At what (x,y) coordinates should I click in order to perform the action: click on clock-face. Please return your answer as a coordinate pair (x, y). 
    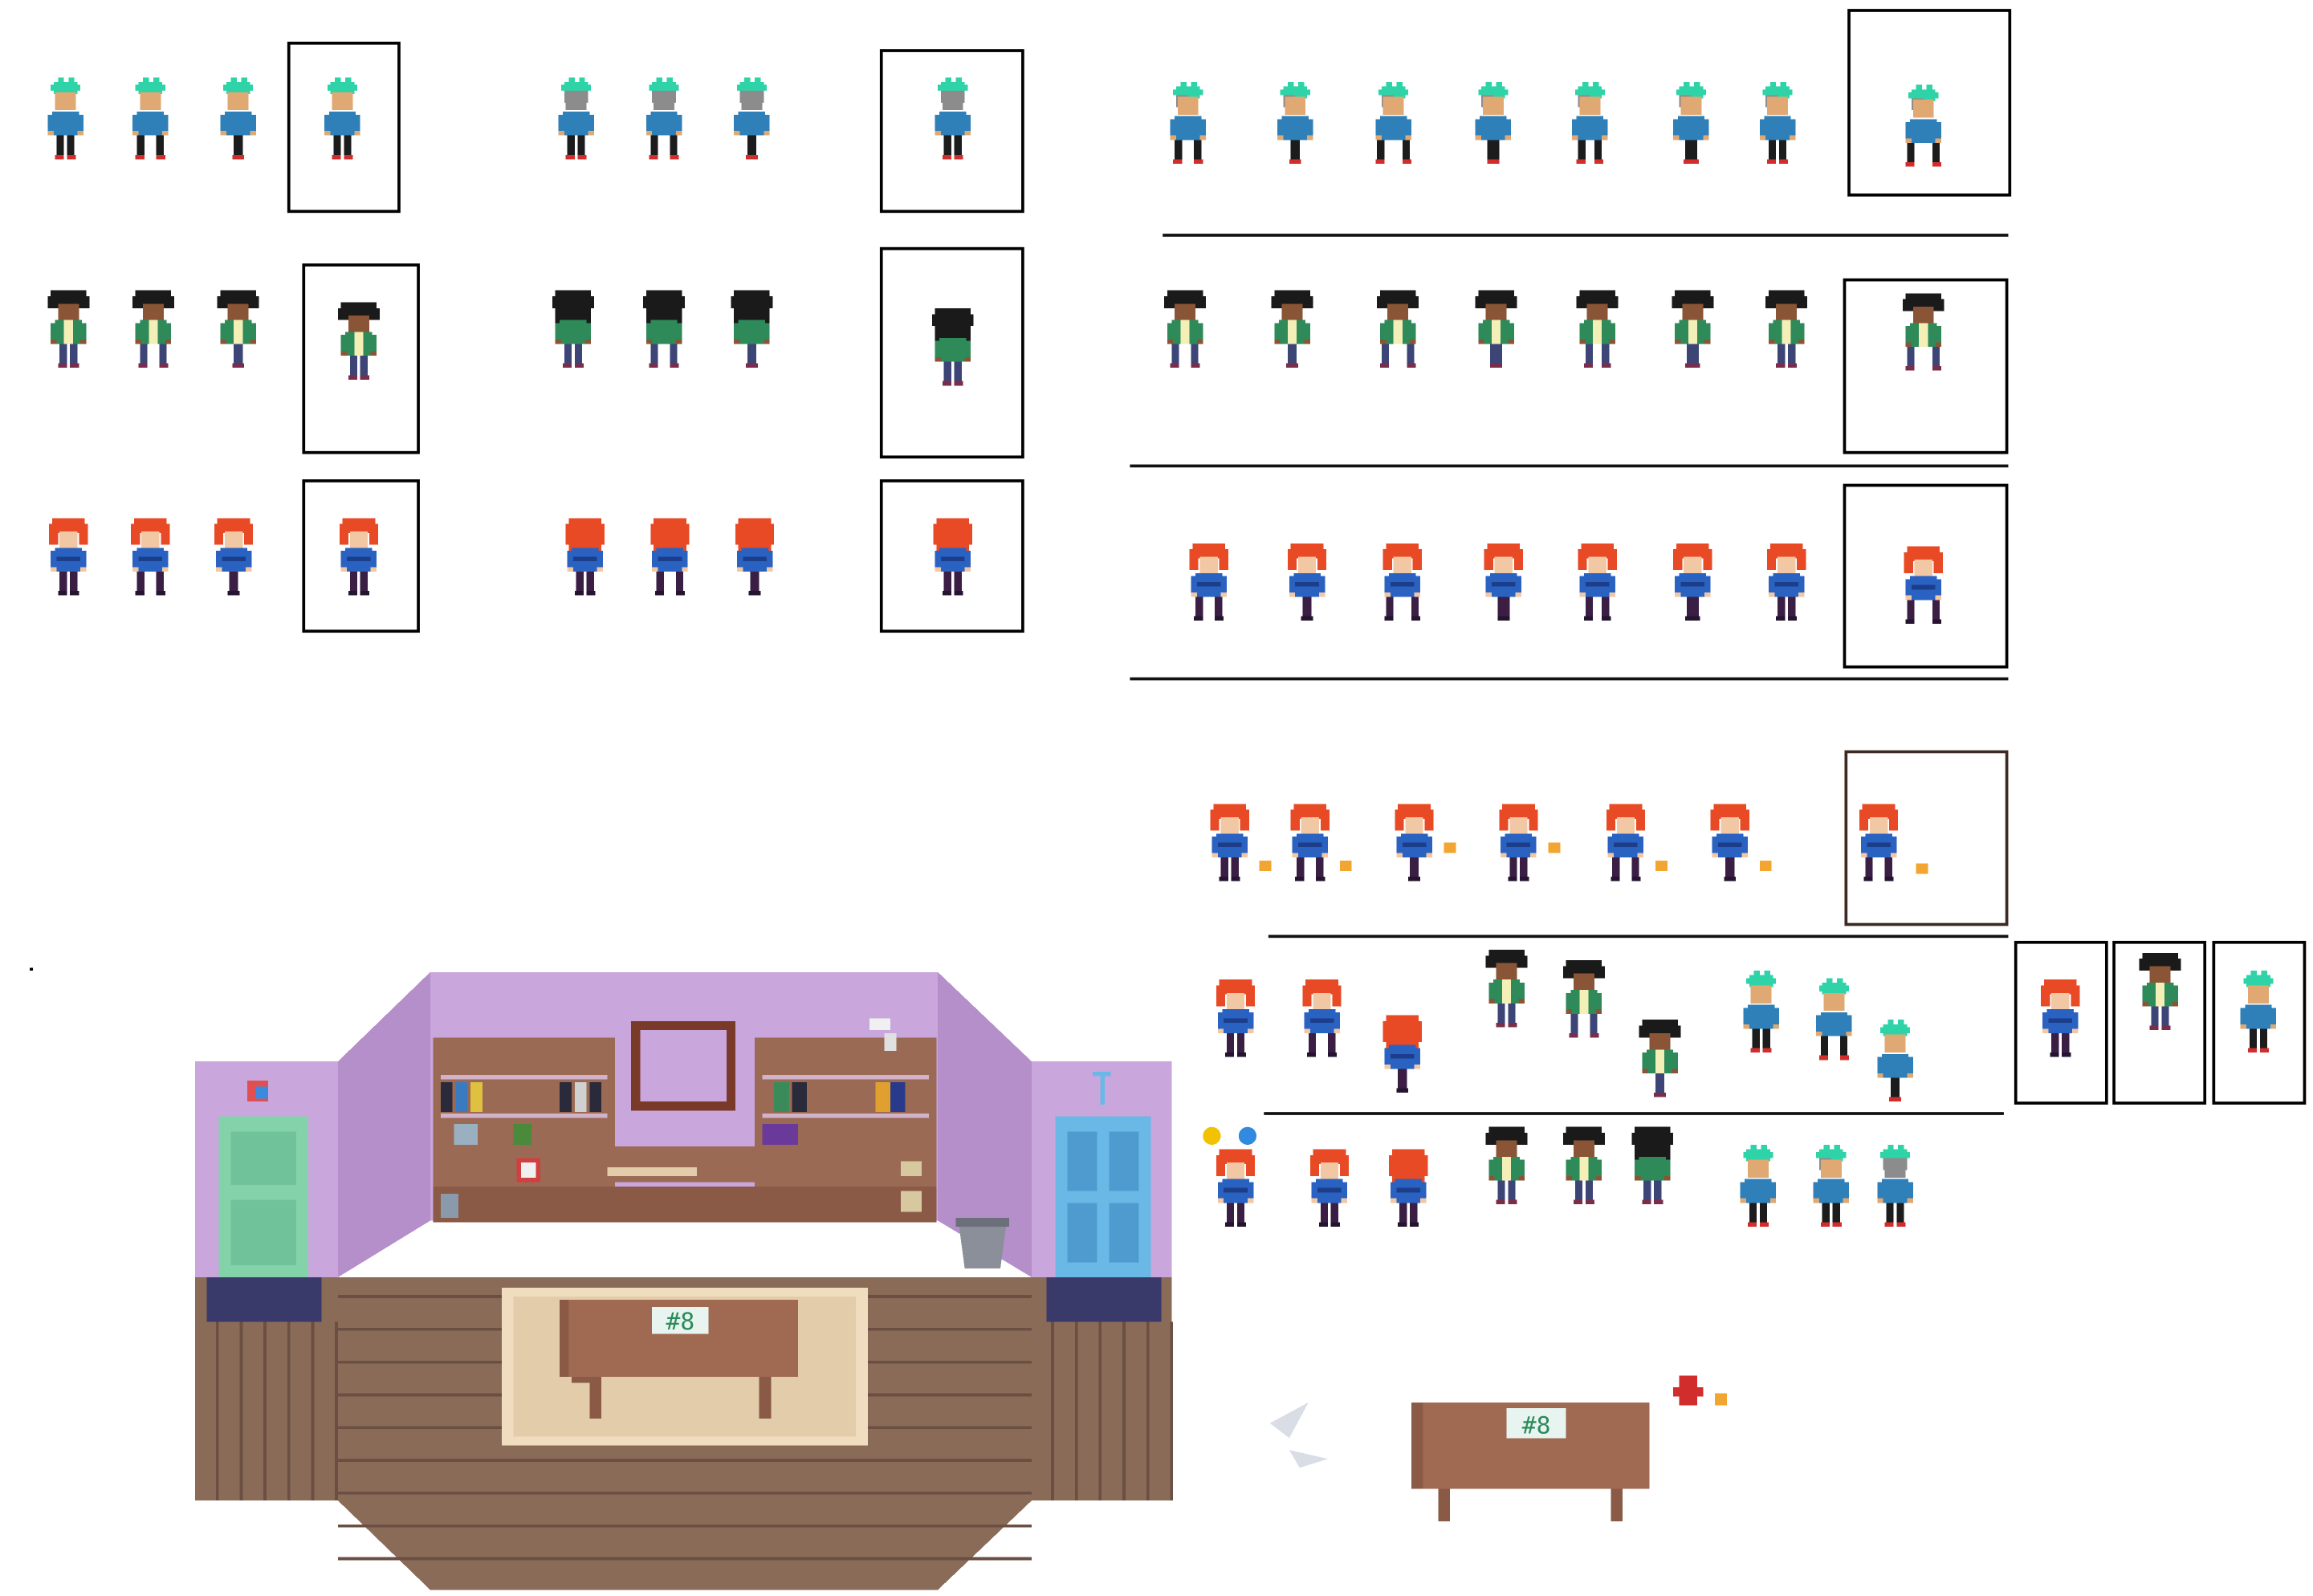
    Looking at the image, I should click on (528, 1170).